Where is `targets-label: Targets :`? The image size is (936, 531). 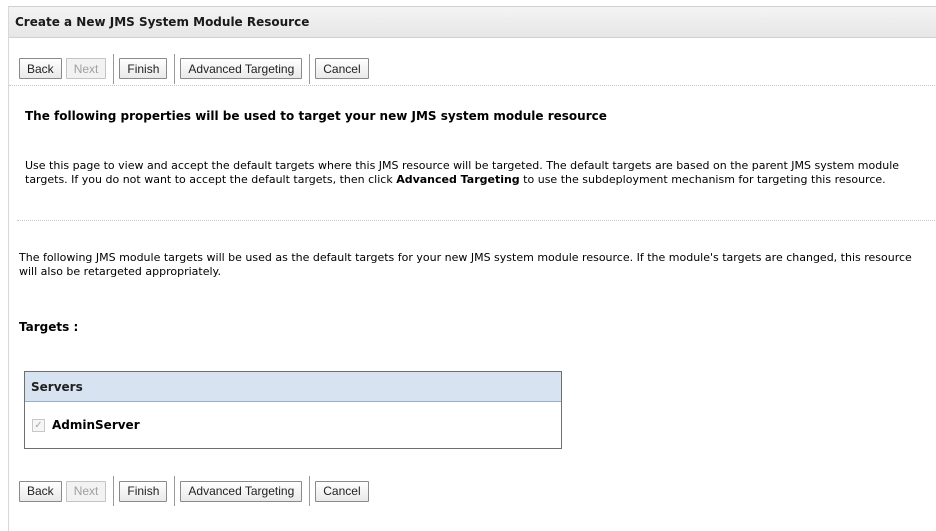 targets-label: Targets : is located at coordinates (49, 327).